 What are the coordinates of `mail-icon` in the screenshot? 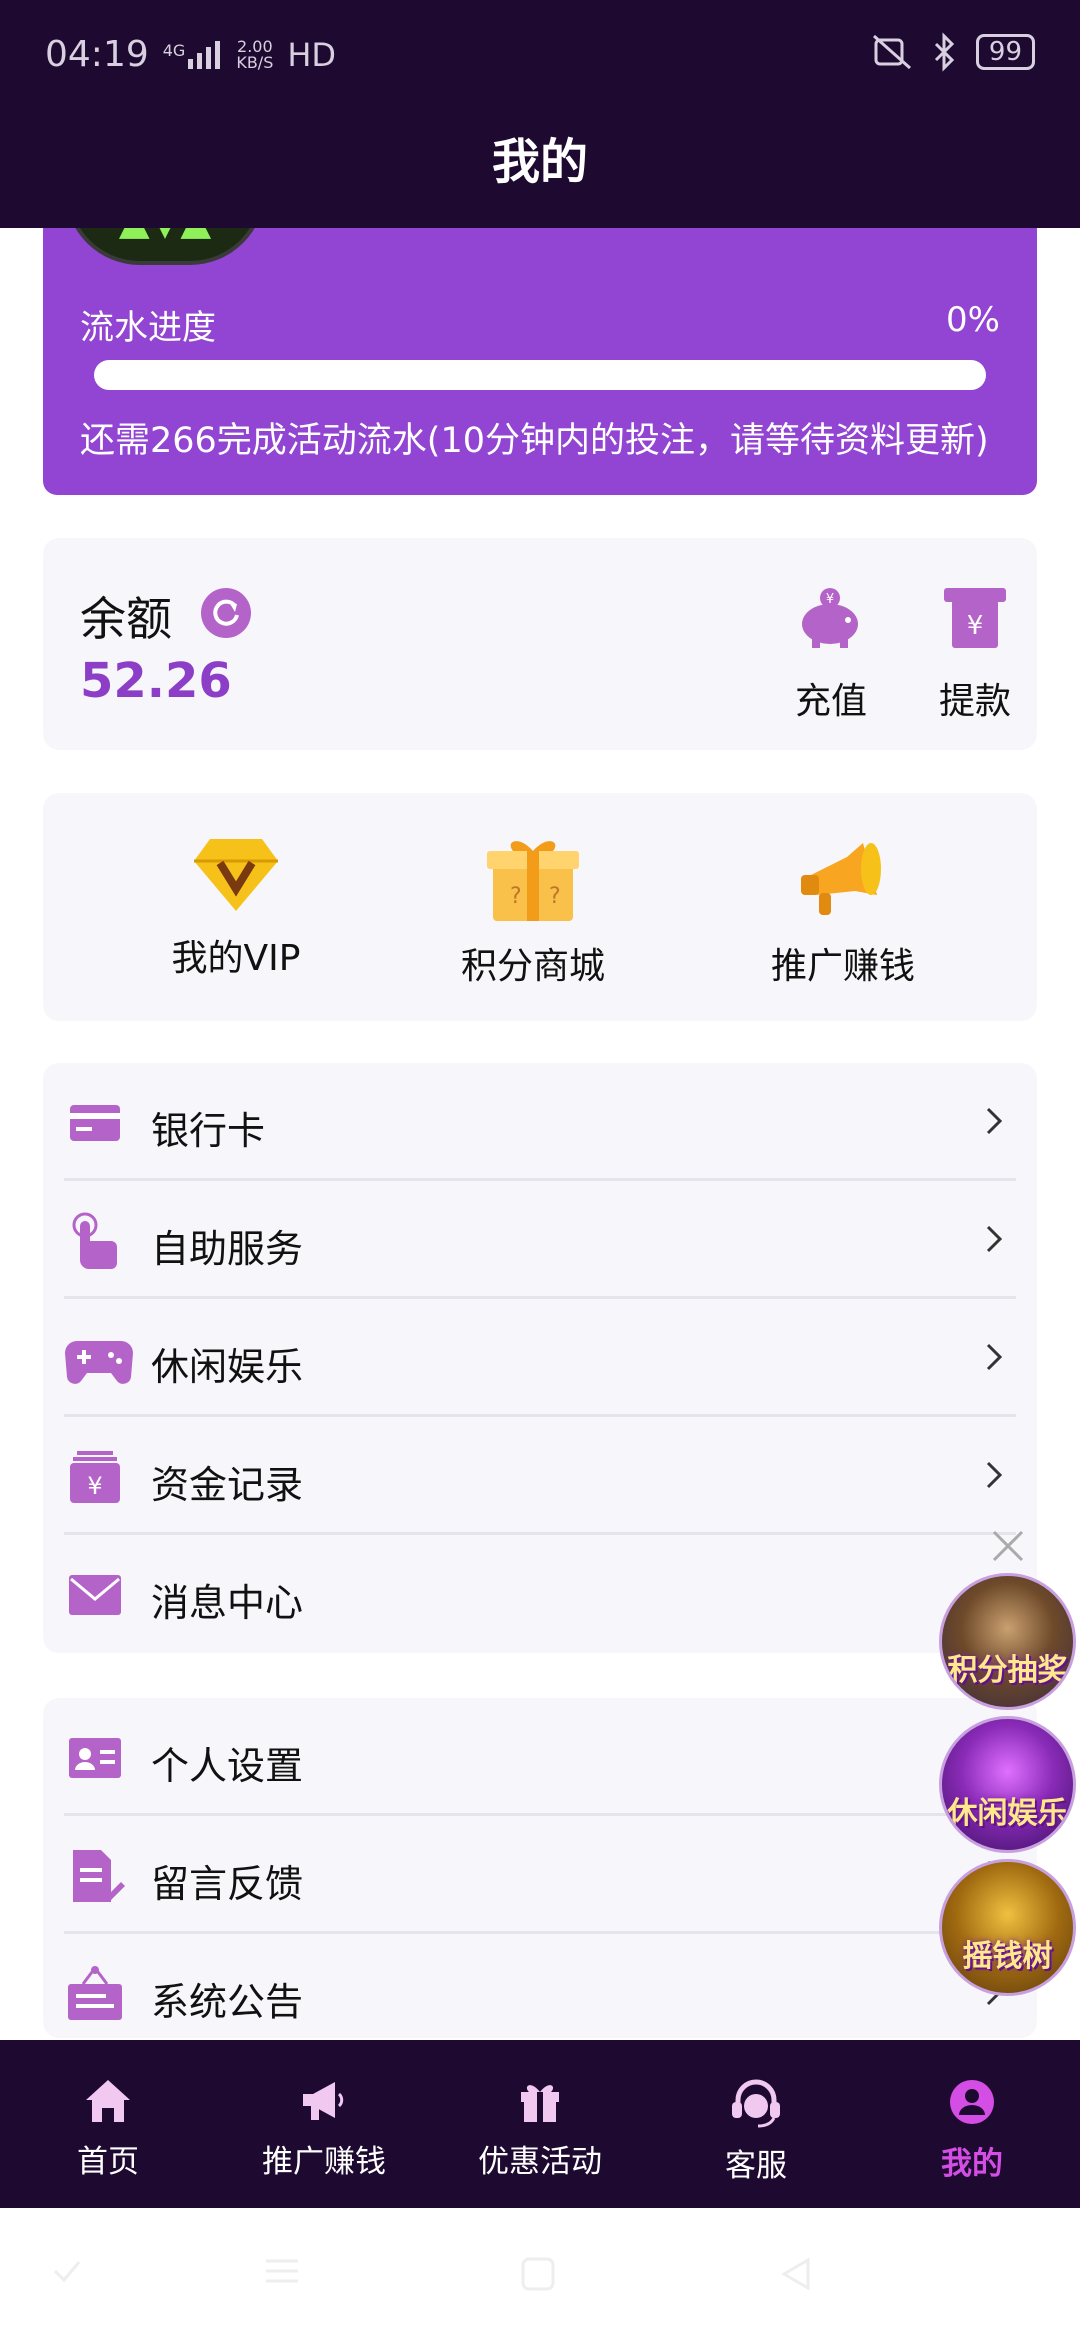 It's located at (95, 1595).